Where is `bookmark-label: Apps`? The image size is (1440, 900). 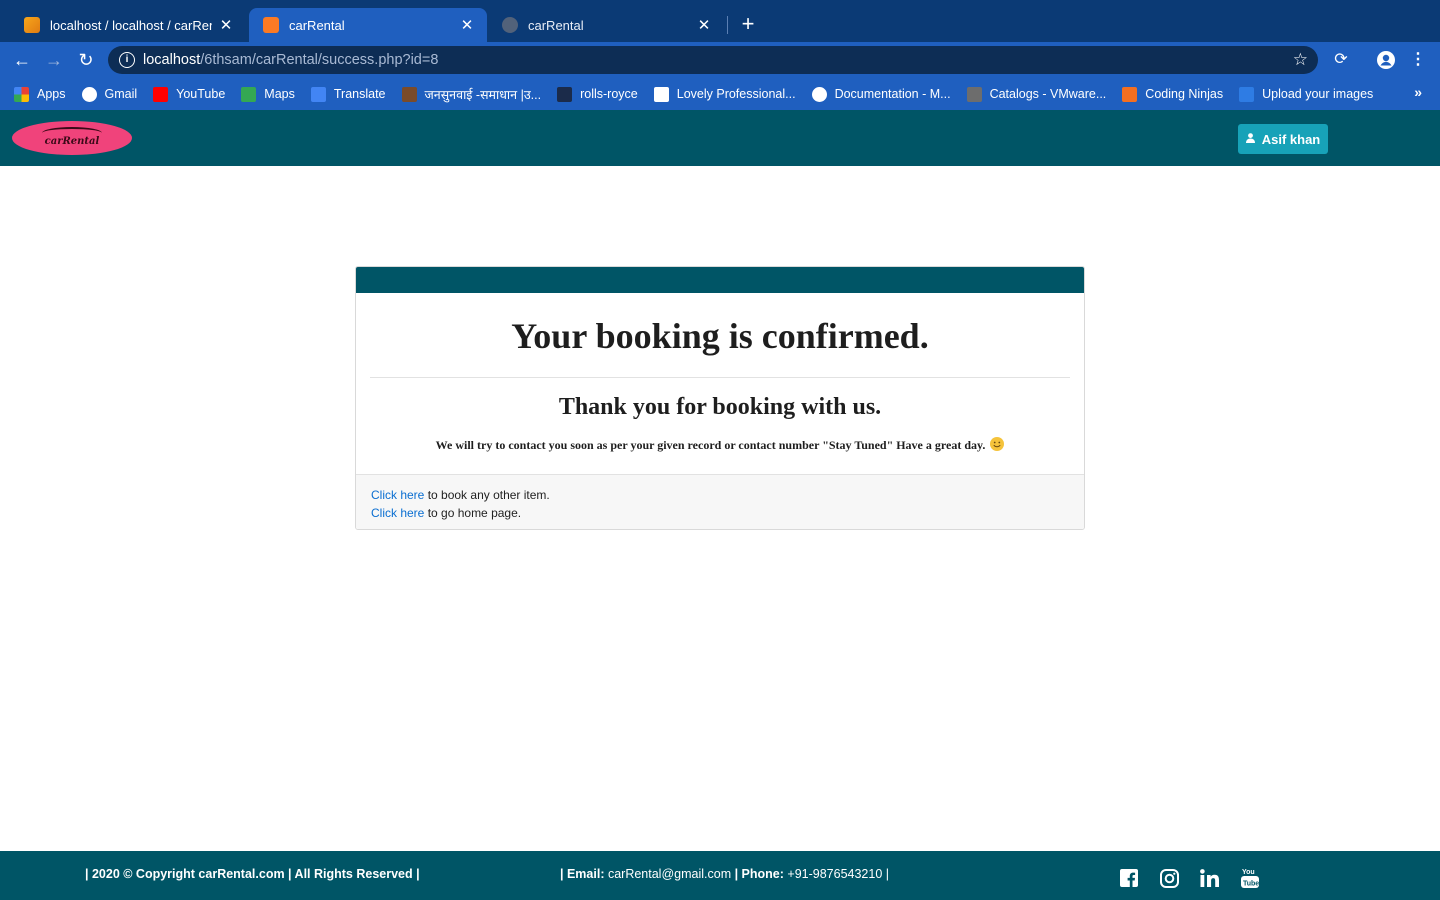 bookmark-label: Apps is located at coordinates (51, 94).